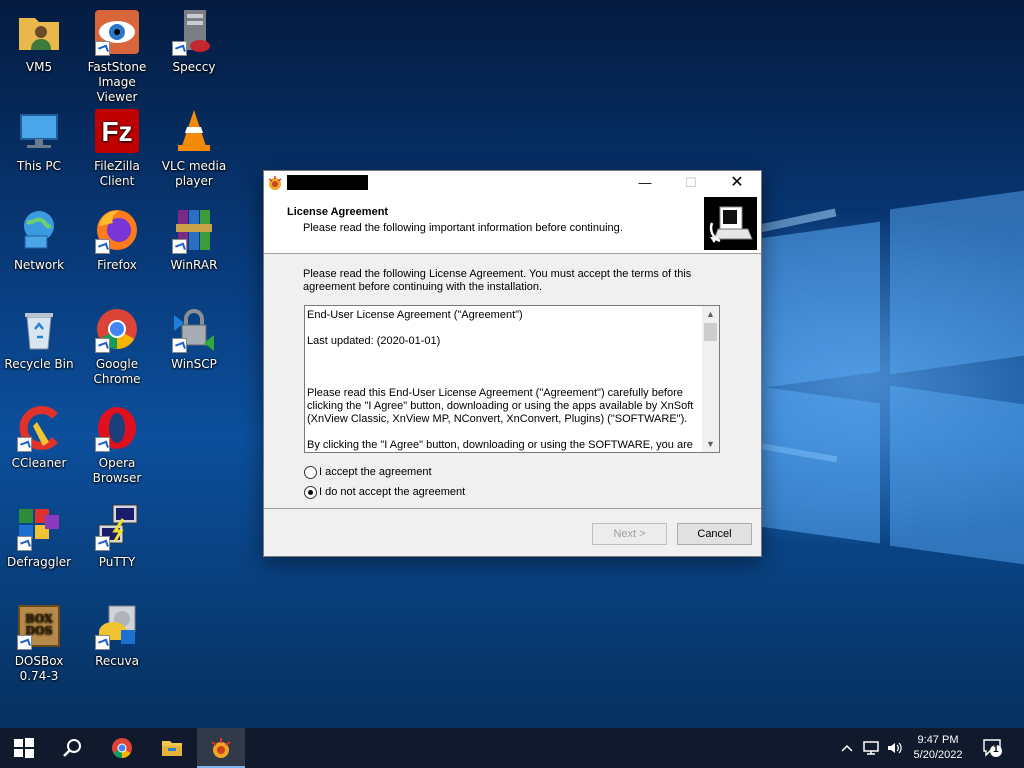  What do you see at coordinates (117, 536) in the screenshot?
I see `desktop-icon-putty: PuTTY` at bounding box center [117, 536].